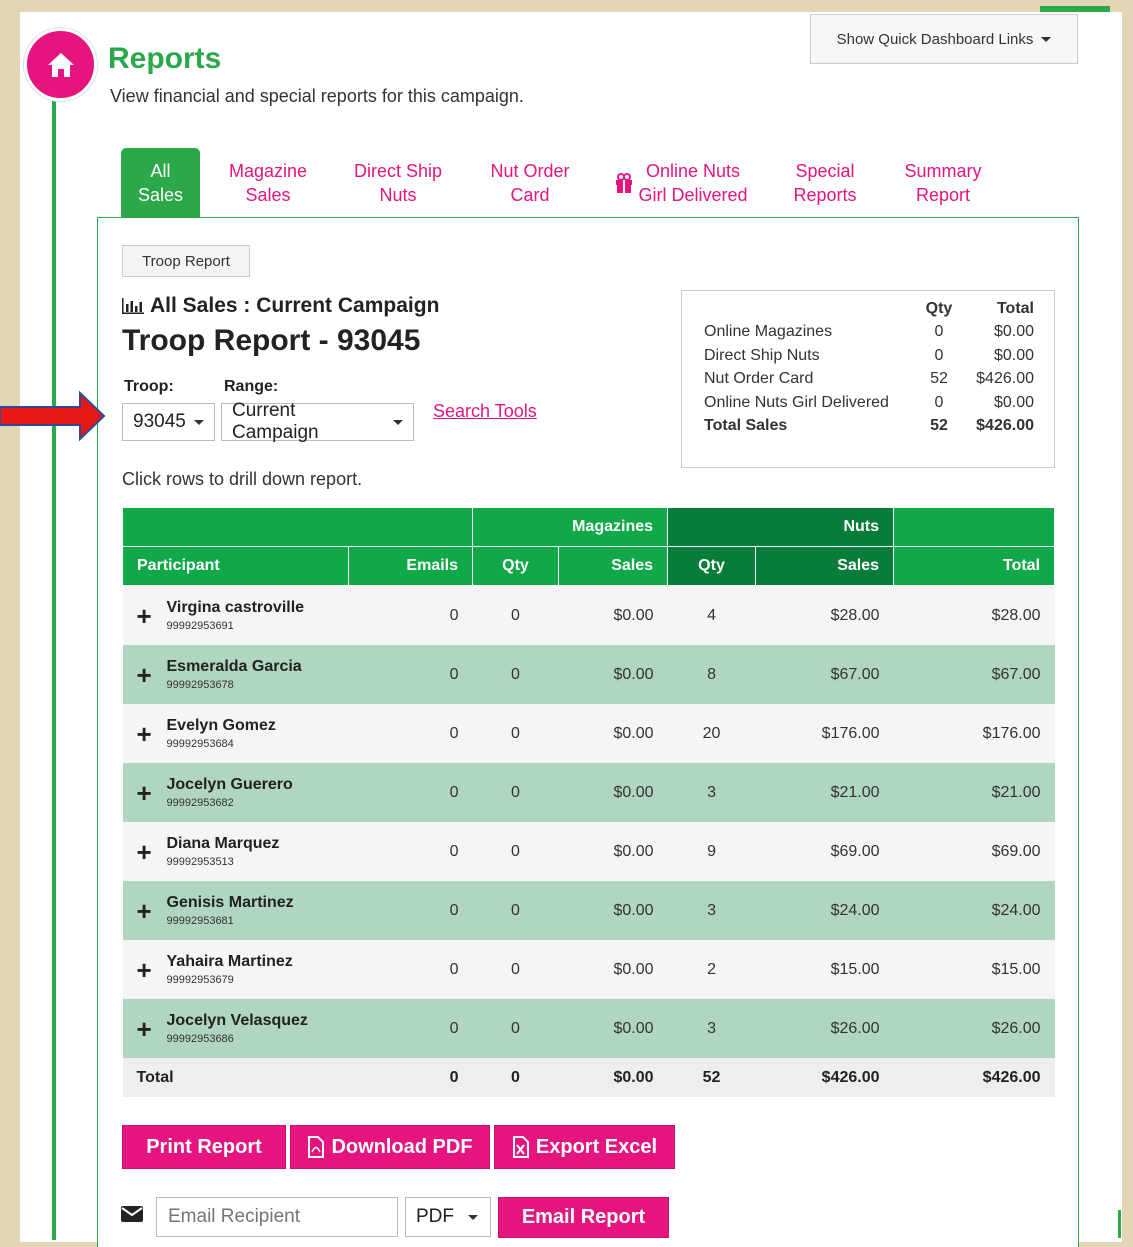 This screenshot has width=1133, height=1247. I want to click on tab-label: Sales, so click(268, 195).